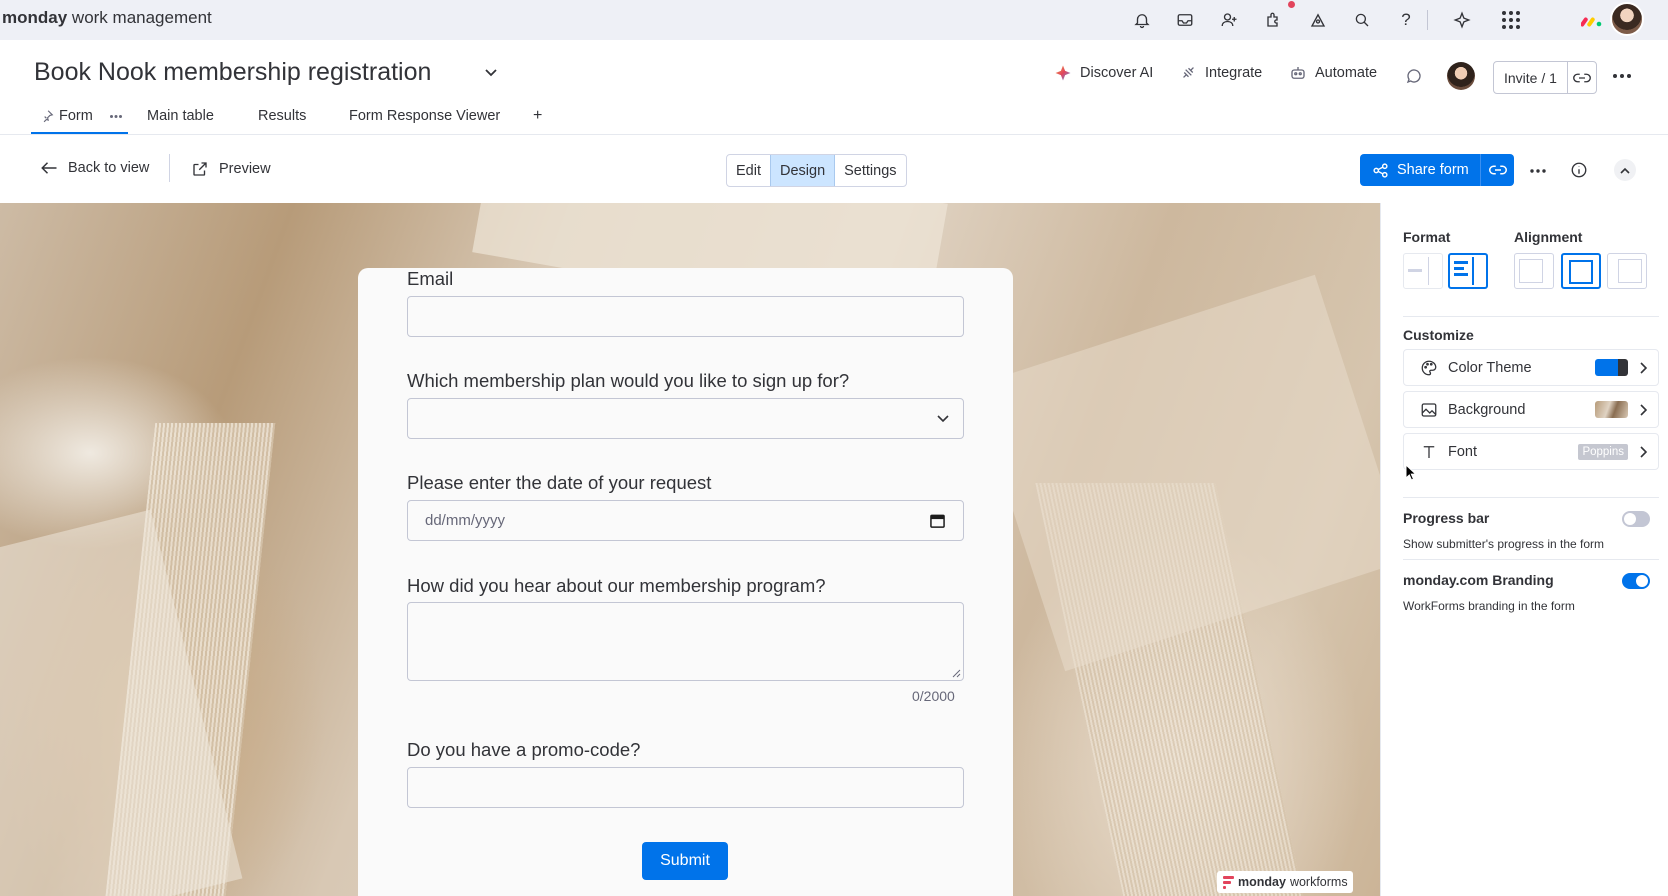 This screenshot has height=896, width=1668. What do you see at coordinates (1511, 20) in the screenshot?
I see `app-switcher-icon` at bounding box center [1511, 20].